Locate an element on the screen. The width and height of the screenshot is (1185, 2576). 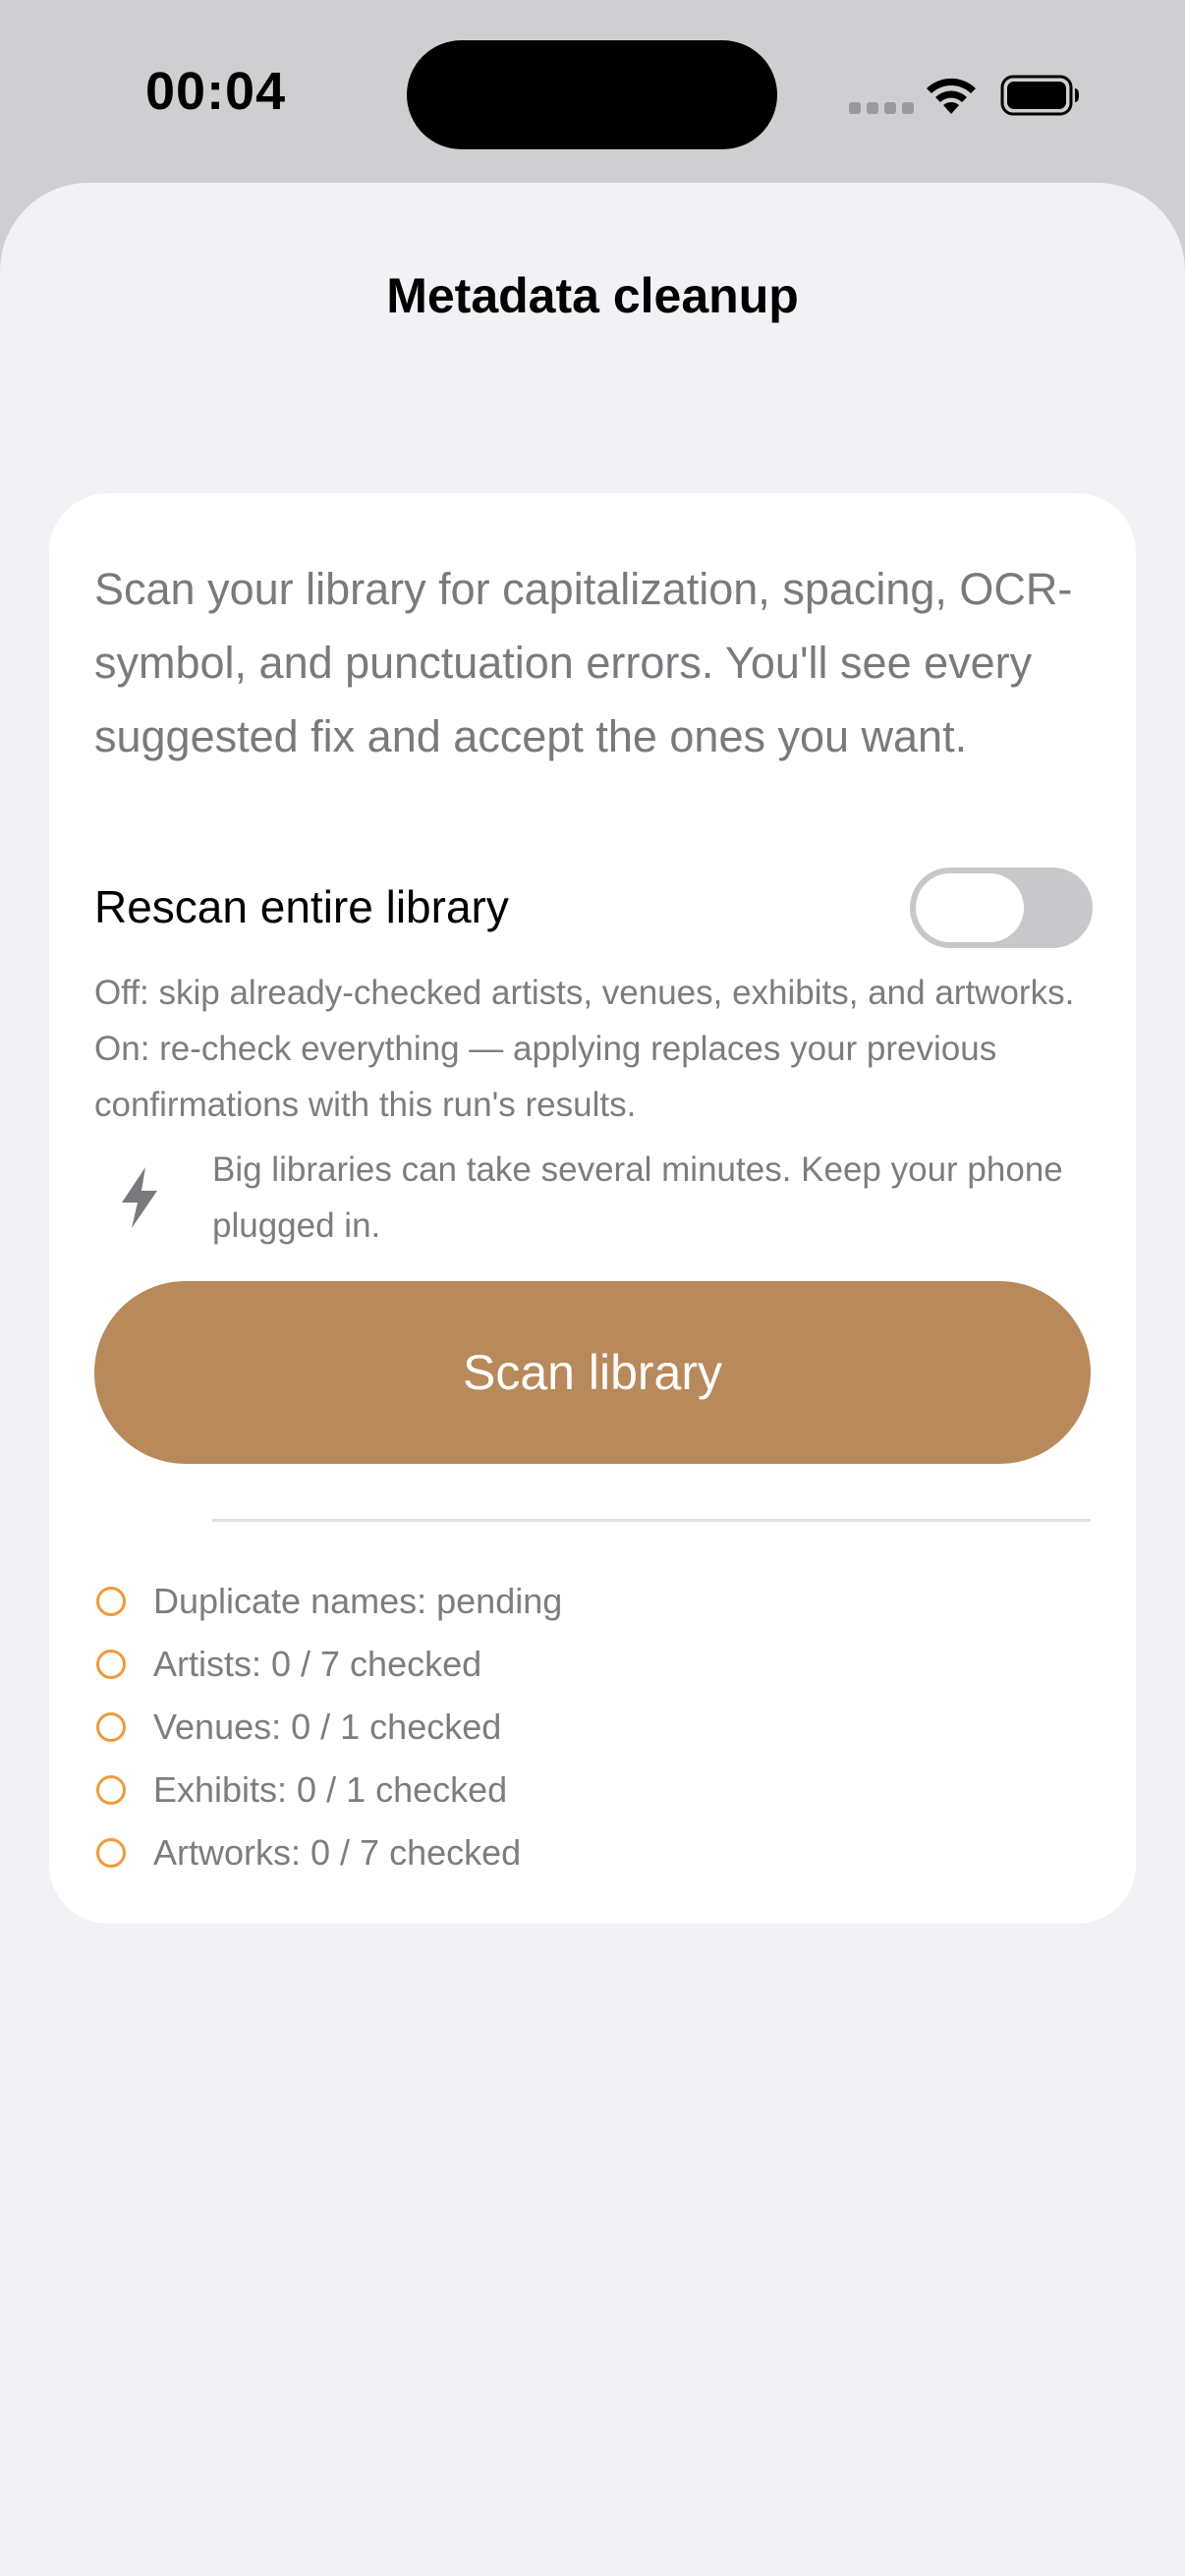
dynamic-island is located at coordinates (592, 94).